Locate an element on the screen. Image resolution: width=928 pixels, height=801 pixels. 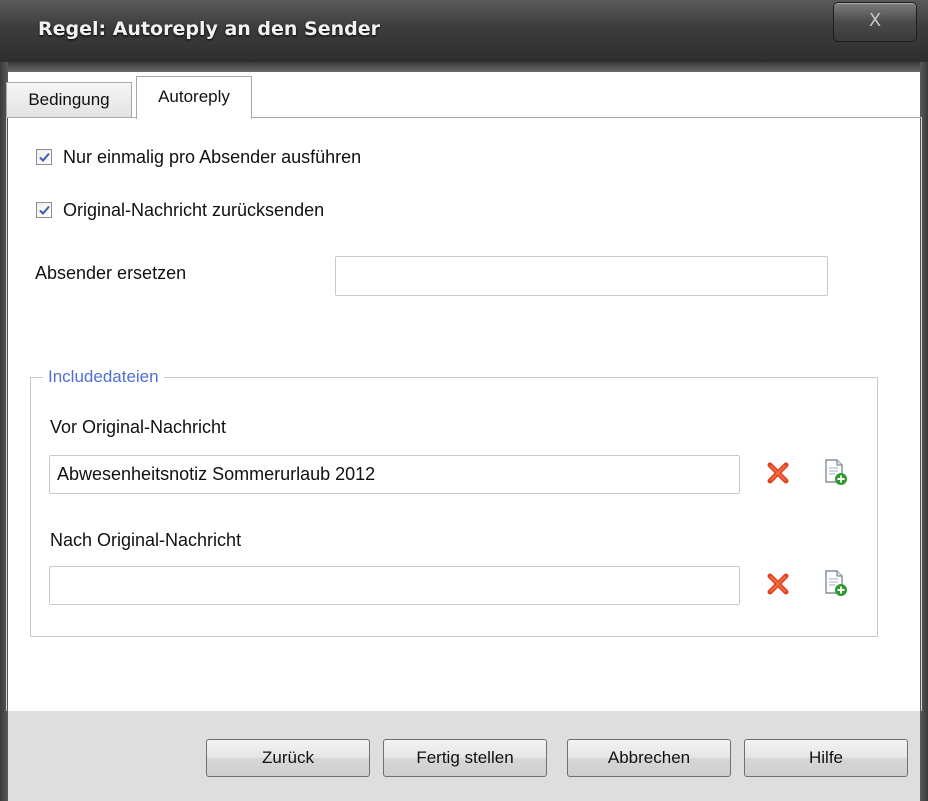
back-button: Zurück is located at coordinates (288, 758).